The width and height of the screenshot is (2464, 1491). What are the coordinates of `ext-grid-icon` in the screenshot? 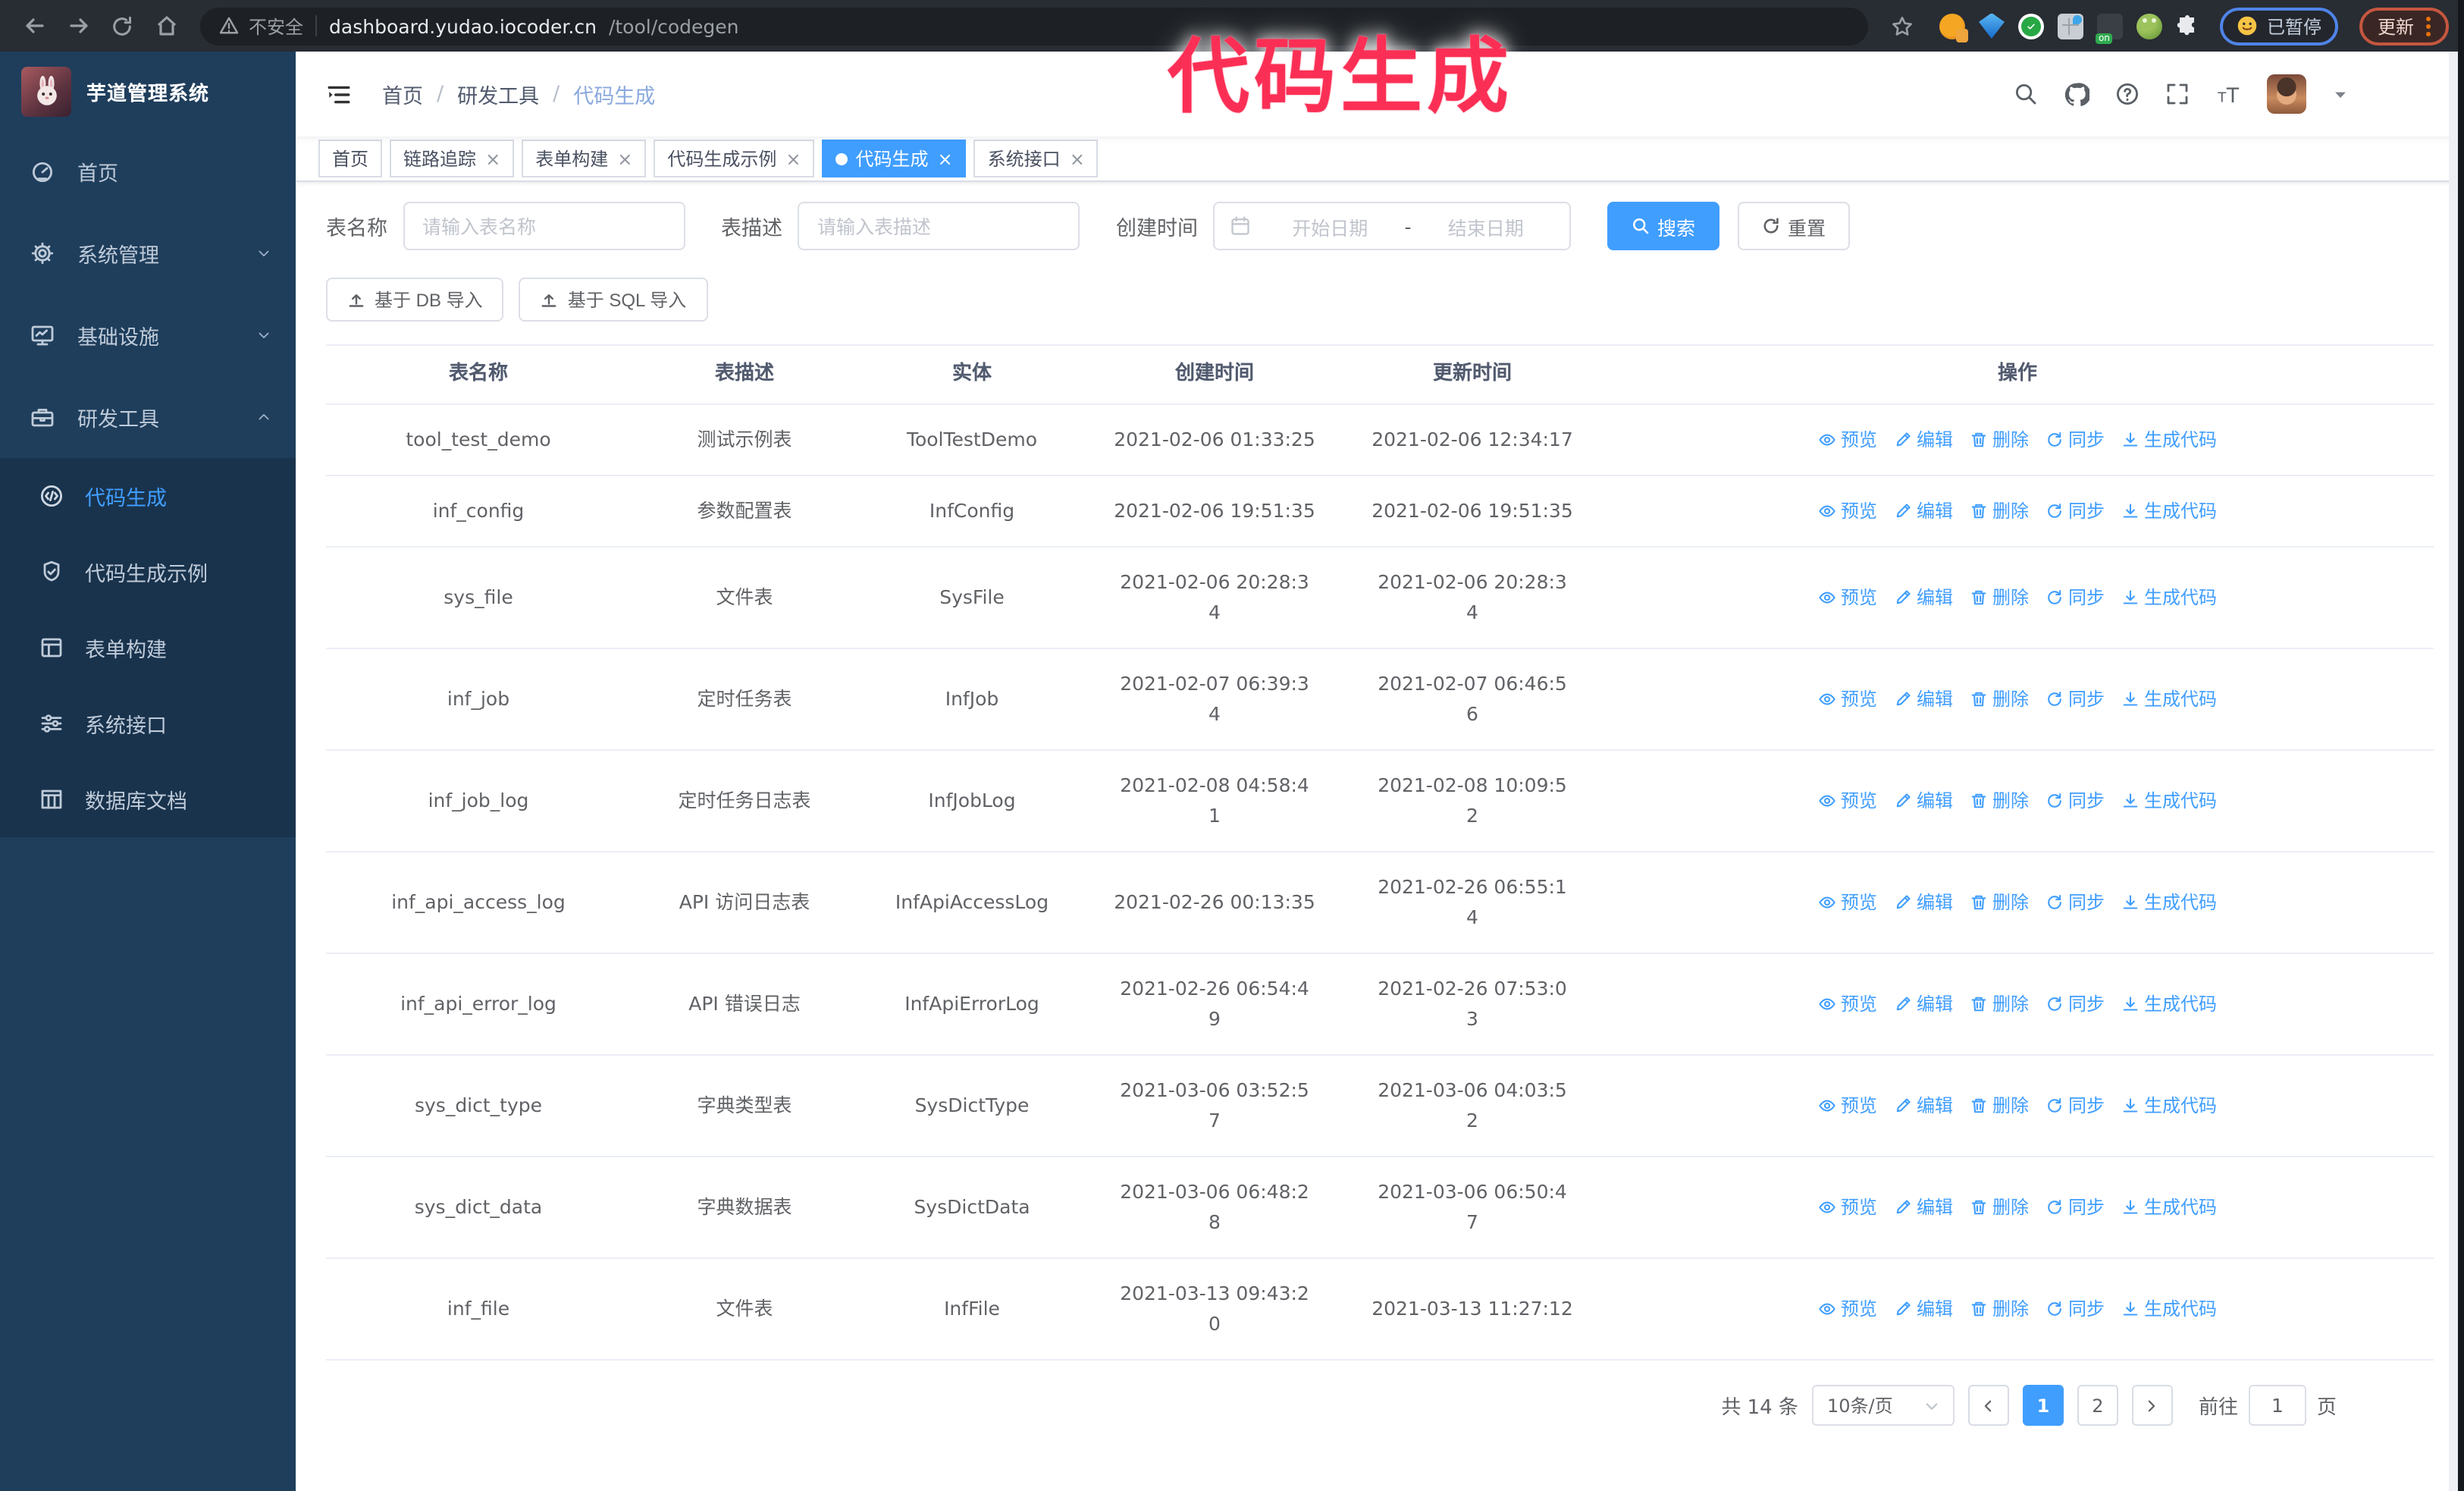 It's located at (2070, 26).